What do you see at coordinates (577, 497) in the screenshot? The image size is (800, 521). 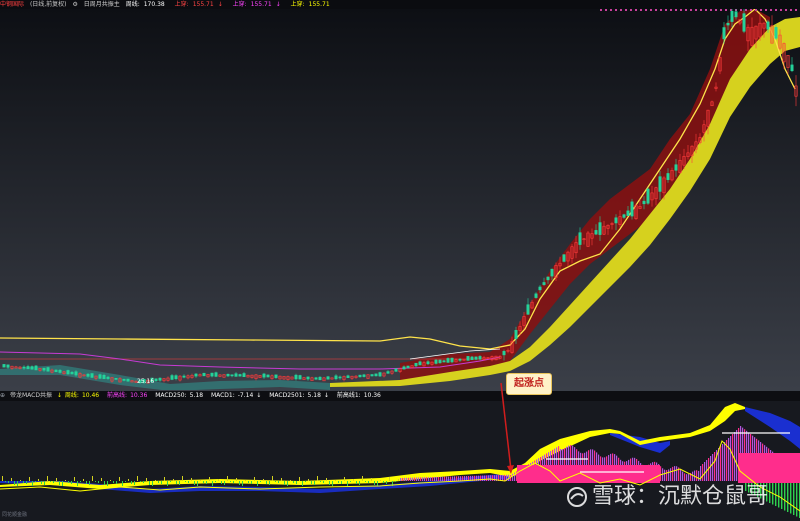 I see `snowball-logo-icon` at bounding box center [577, 497].